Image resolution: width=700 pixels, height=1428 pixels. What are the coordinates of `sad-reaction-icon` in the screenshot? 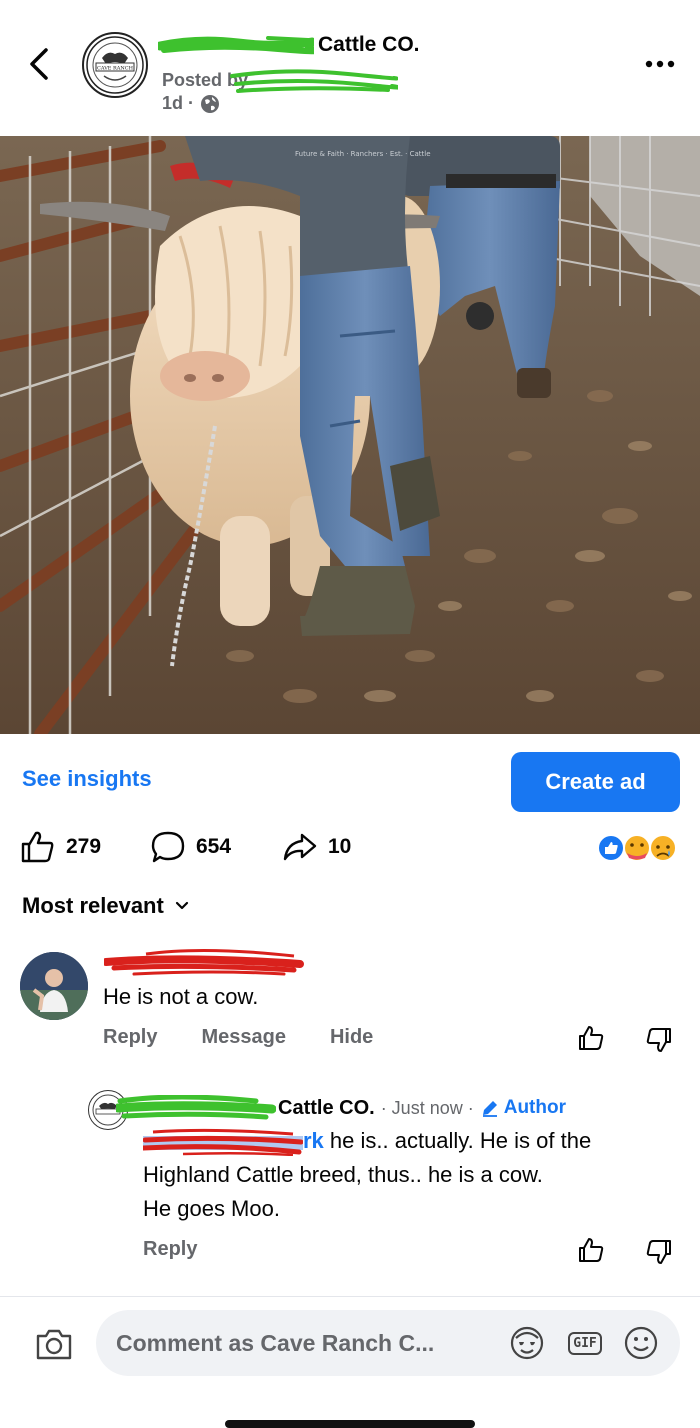 It's located at (663, 848).